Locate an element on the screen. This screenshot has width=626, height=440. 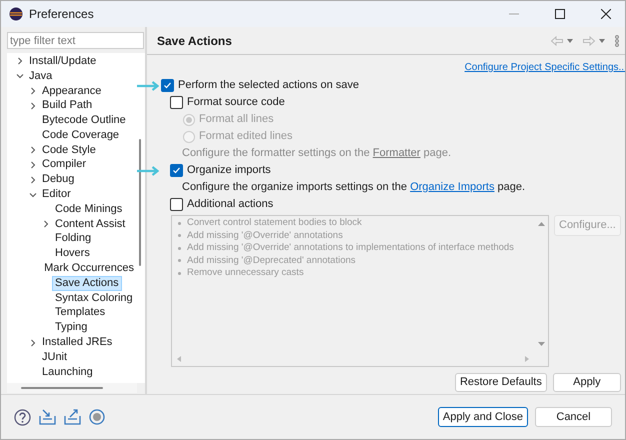
tree-item: Installed JREs is located at coordinates (77, 342).